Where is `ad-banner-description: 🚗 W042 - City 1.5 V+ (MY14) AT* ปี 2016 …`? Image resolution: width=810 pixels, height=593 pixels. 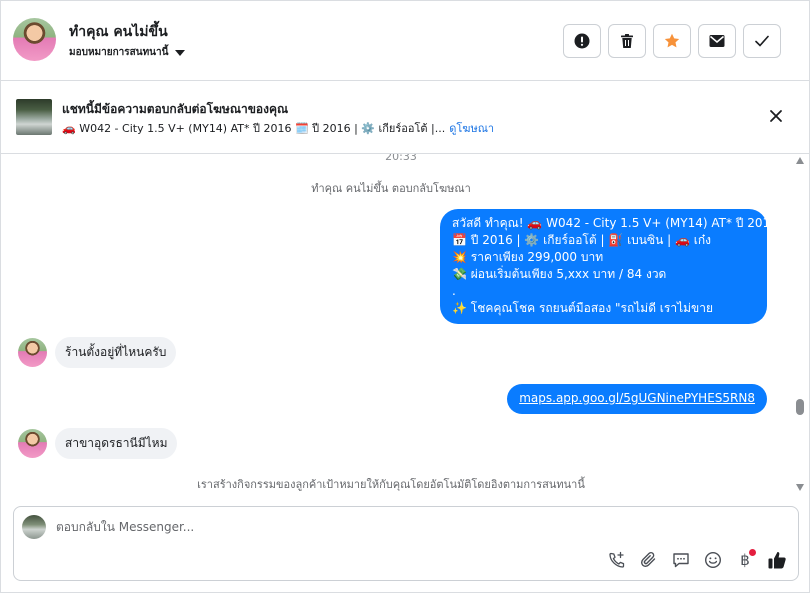
ad-banner-description: 🚗 W042 - City 1.5 V+ (MY14) AT* ปี 2016 … is located at coordinates (254, 128).